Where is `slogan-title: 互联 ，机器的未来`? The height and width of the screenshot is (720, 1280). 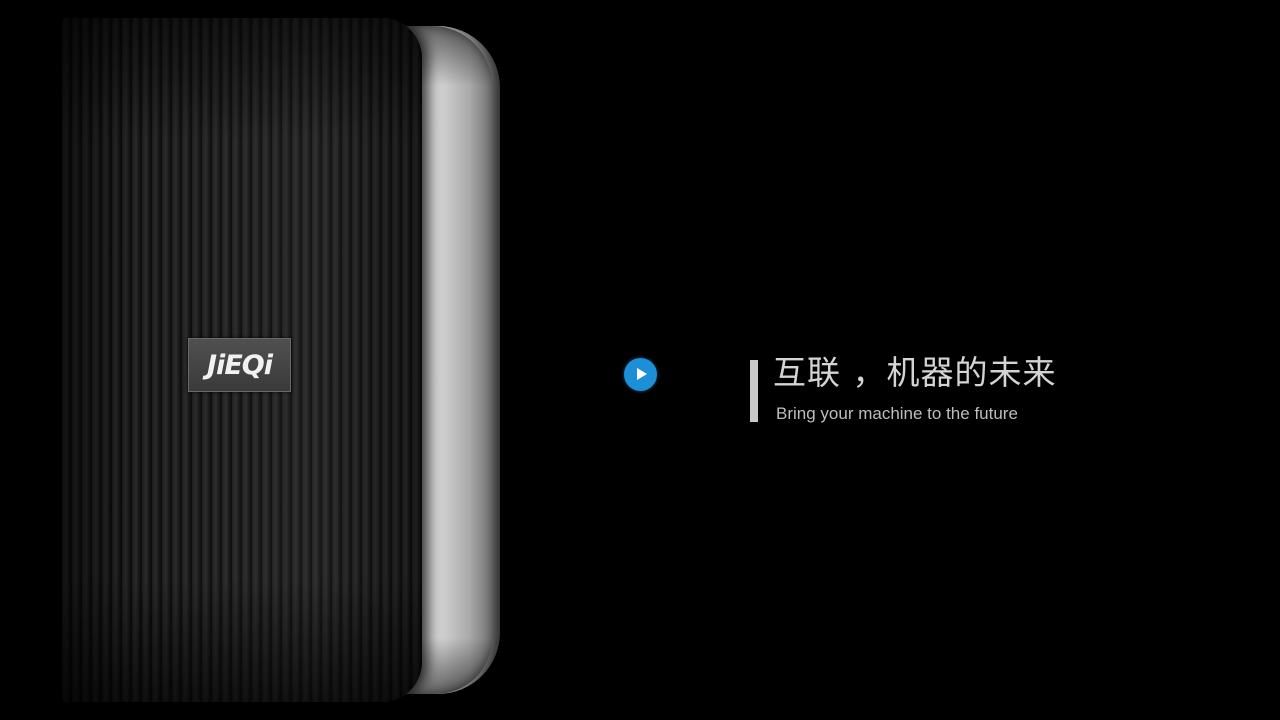
slogan-title: 互联 ，机器的未来 is located at coordinates (915, 372).